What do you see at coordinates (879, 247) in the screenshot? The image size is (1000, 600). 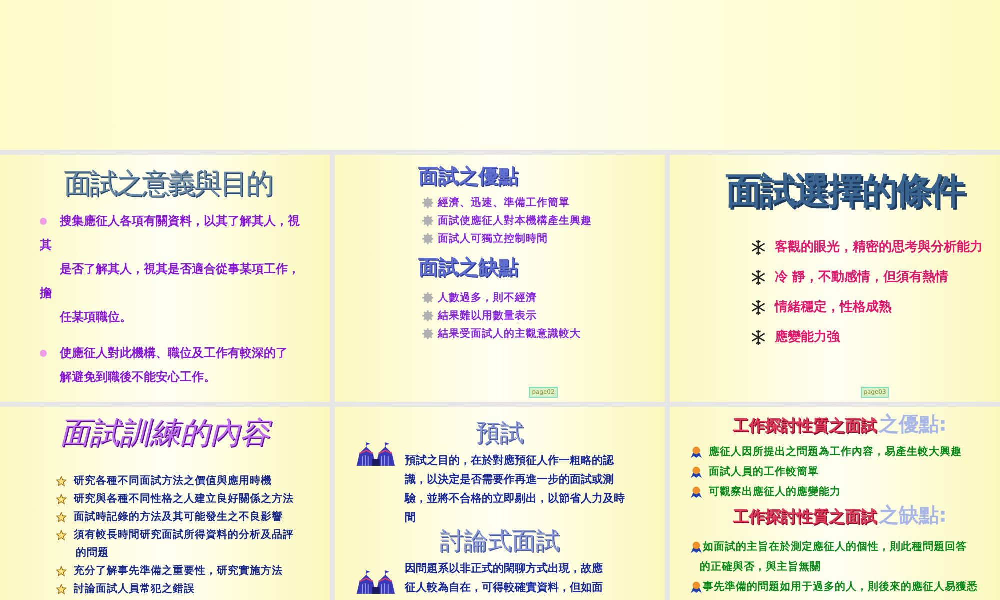 I see `bullet-text: 客觀的眼光，精密的思考與分析能力` at bounding box center [879, 247].